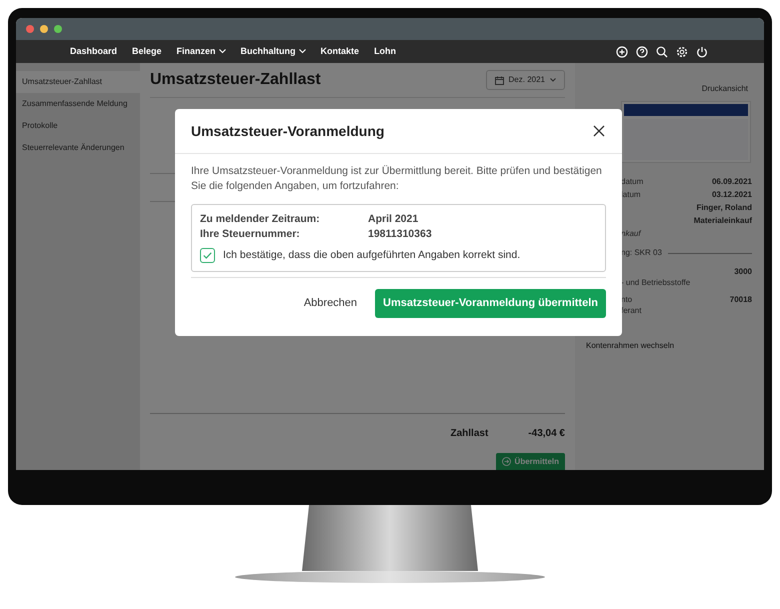 The height and width of the screenshot is (609, 780). Describe the element at coordinates (78, 82) in the screenshot. I see `sidebar-item: Umsatzsteuer-Zahllast` at that location.